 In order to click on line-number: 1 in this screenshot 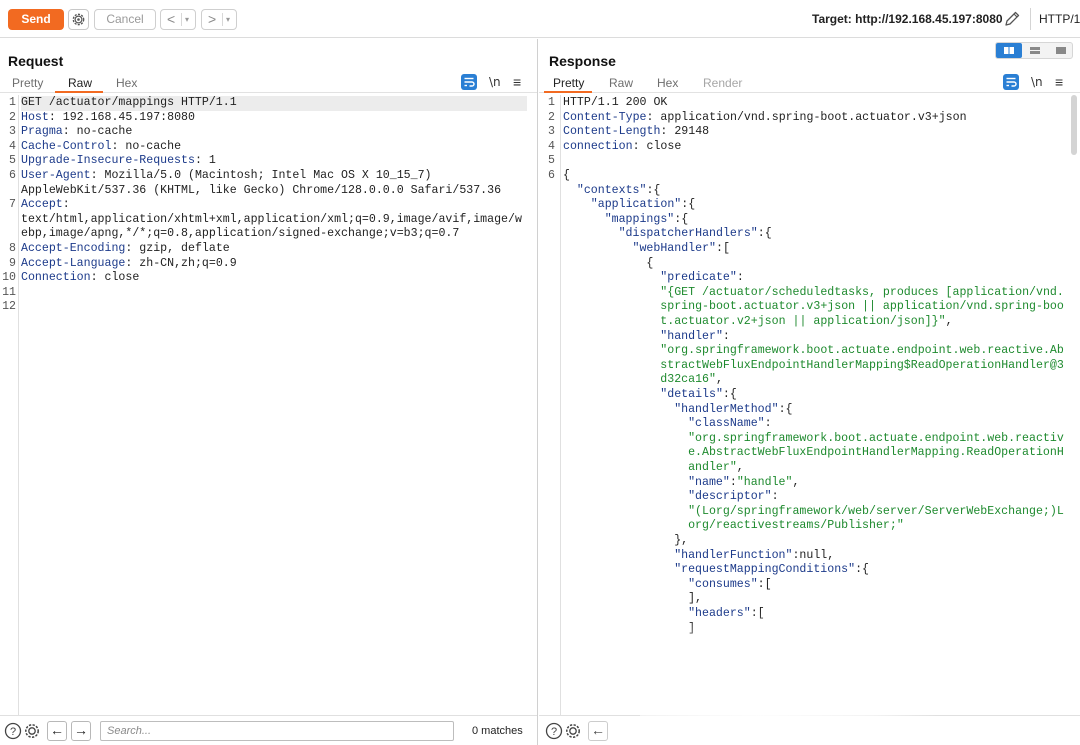, I will do `click(12, 102)`.